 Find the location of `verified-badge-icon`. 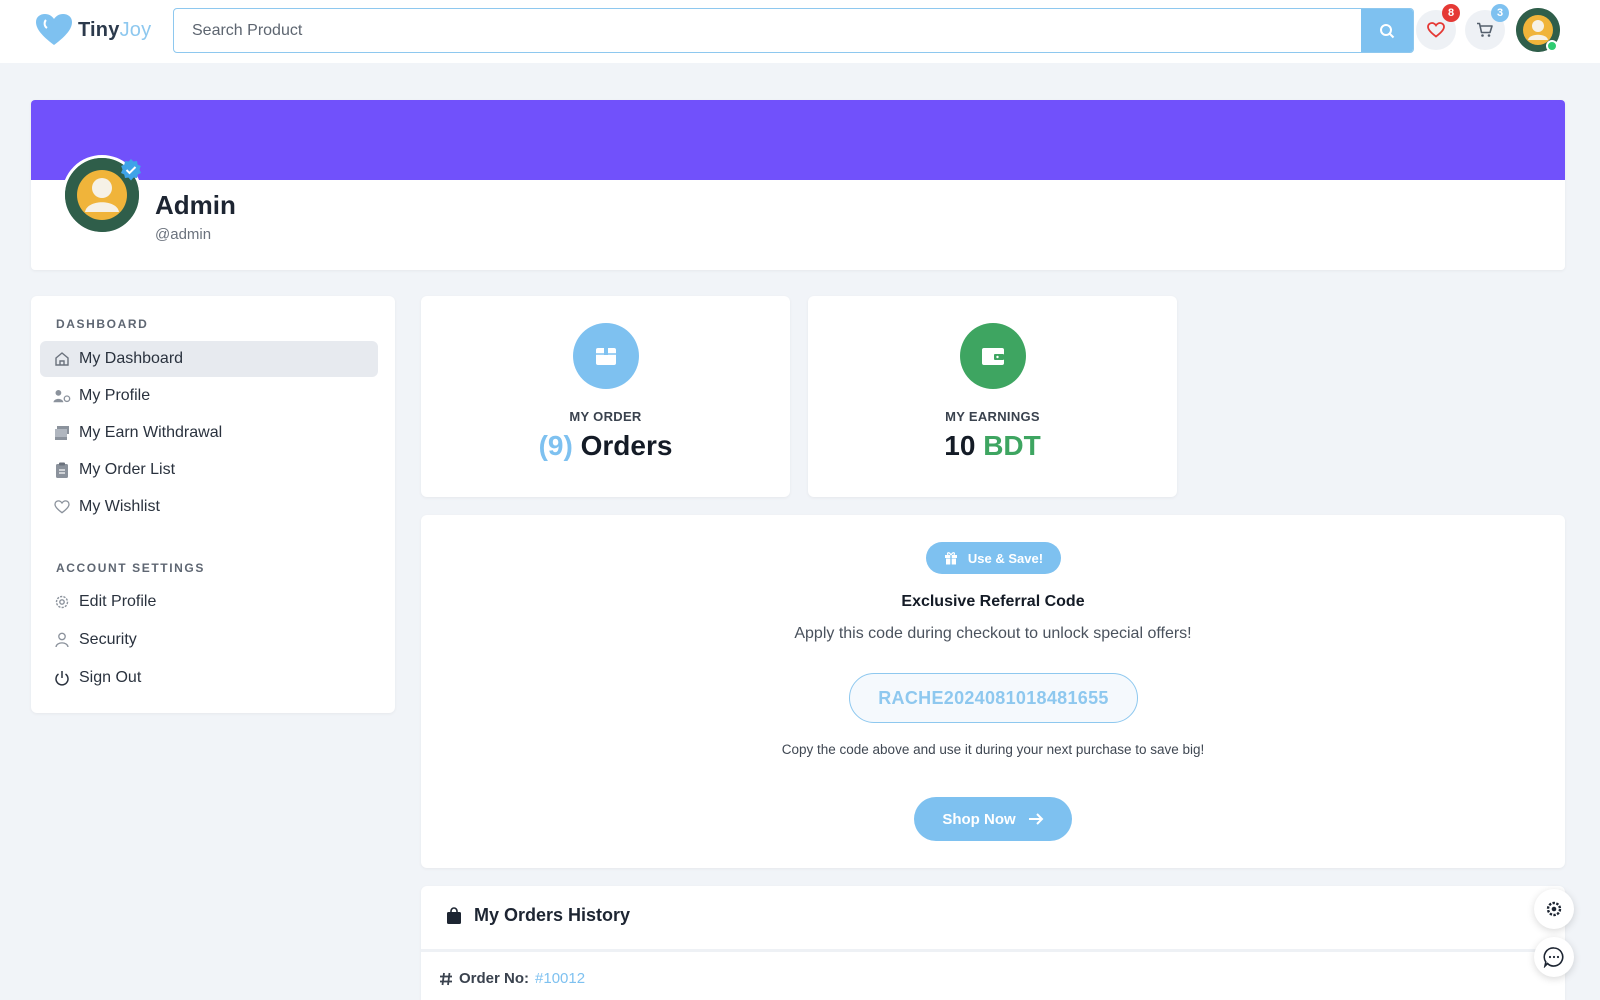

verified-badge-icon is located at coordinates (131, 170).